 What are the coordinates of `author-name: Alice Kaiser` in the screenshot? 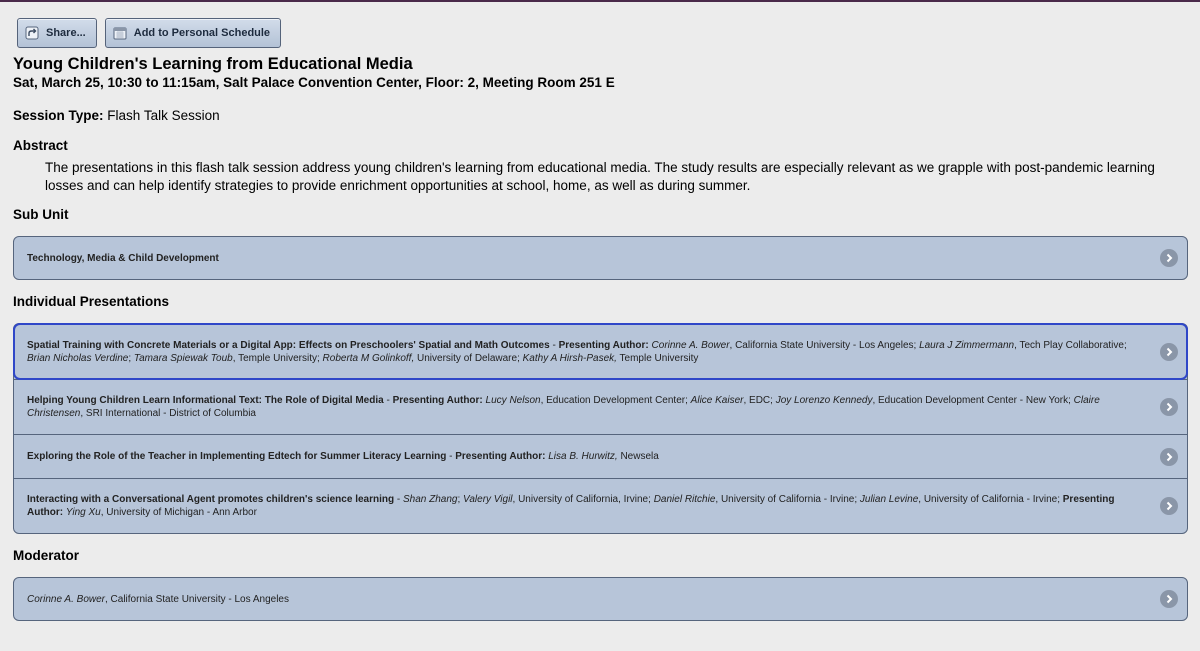 It's located at (717, 400).